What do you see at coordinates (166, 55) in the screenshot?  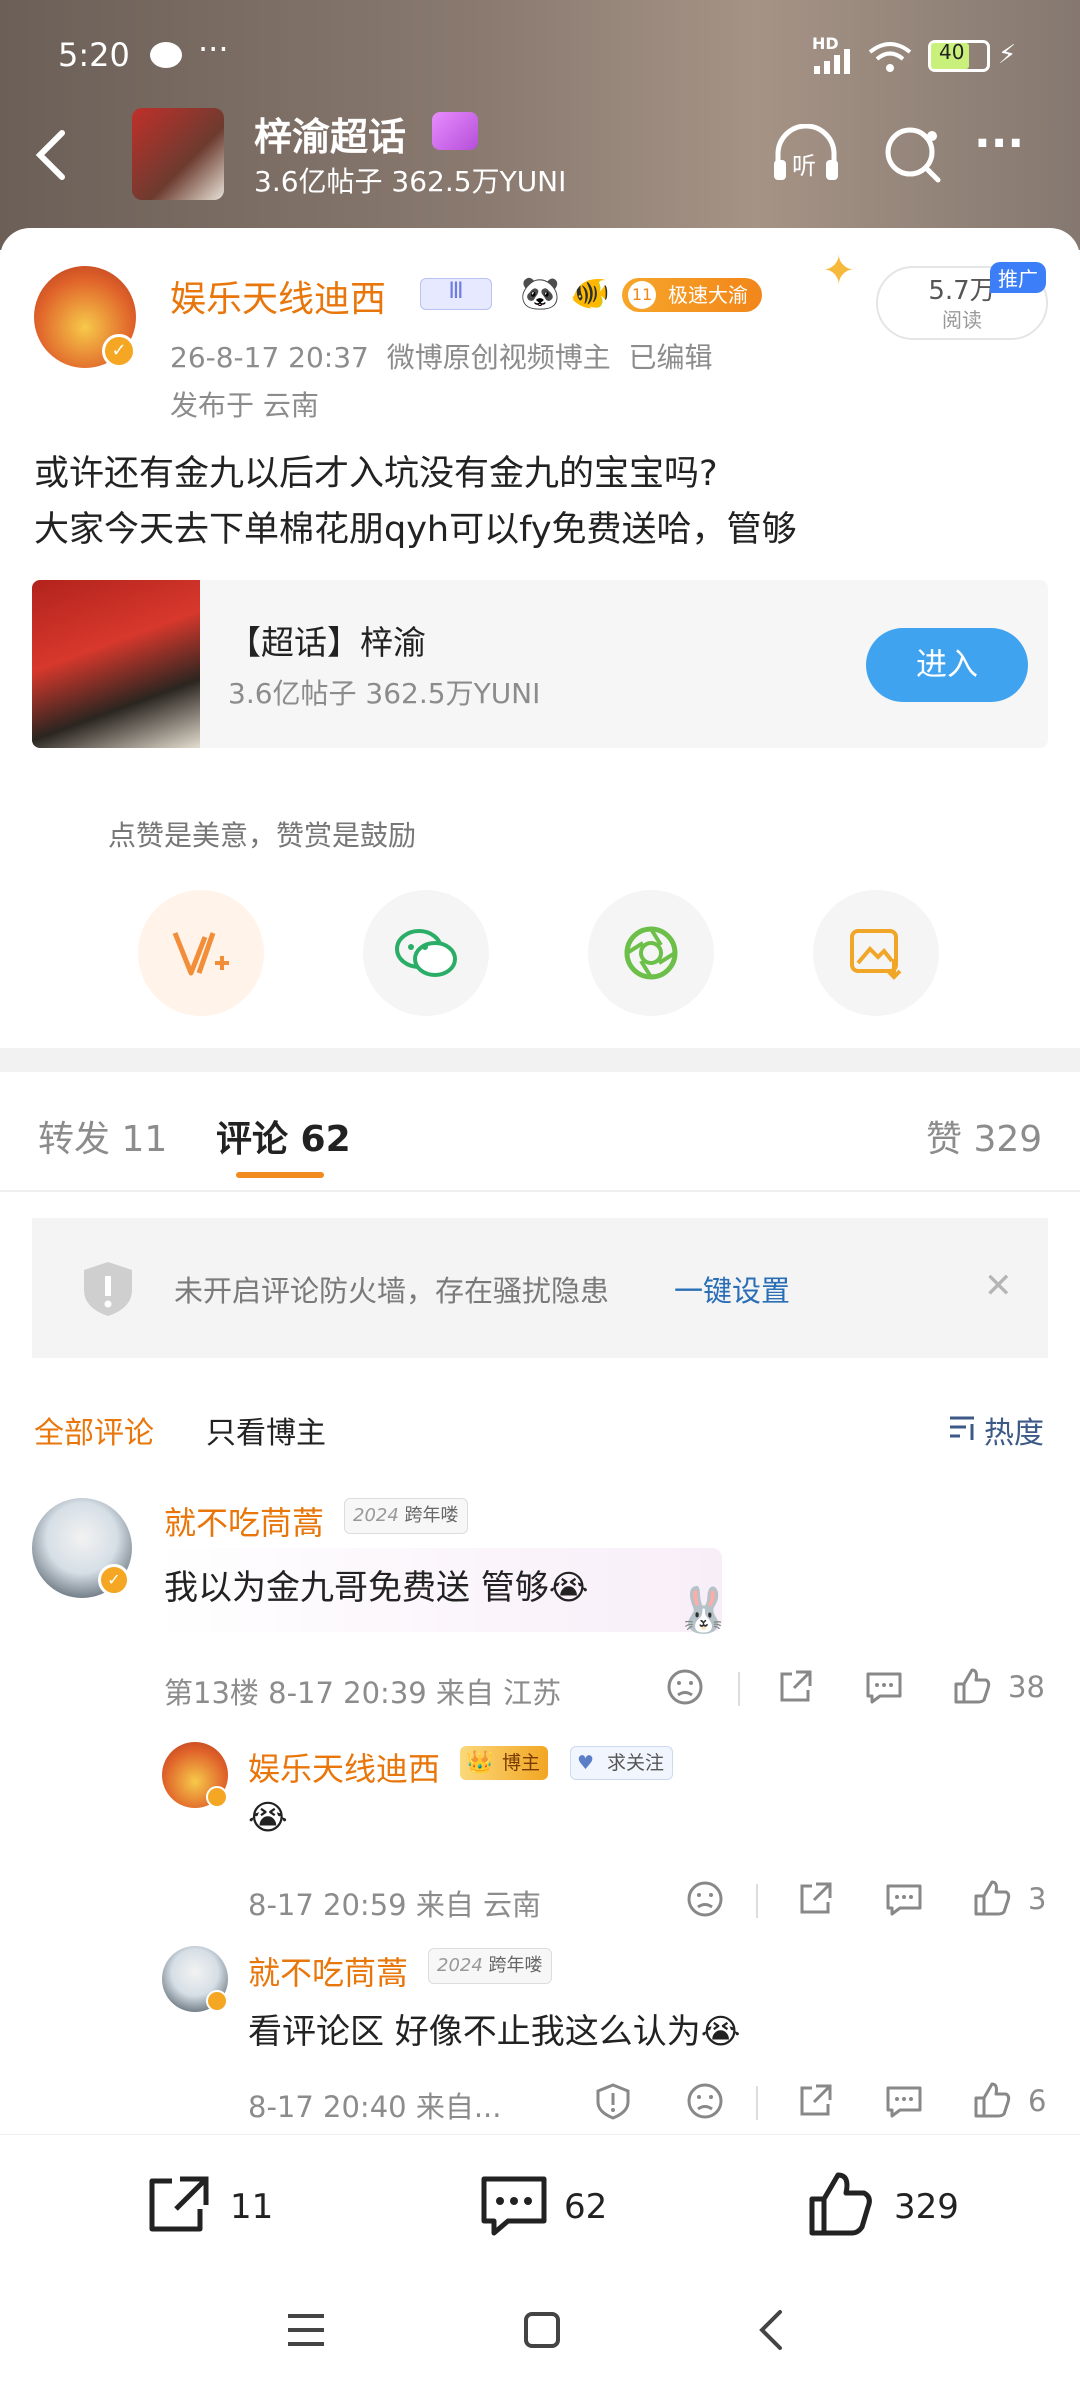 I see `wechat-icon` at bounding box center [166, 55].